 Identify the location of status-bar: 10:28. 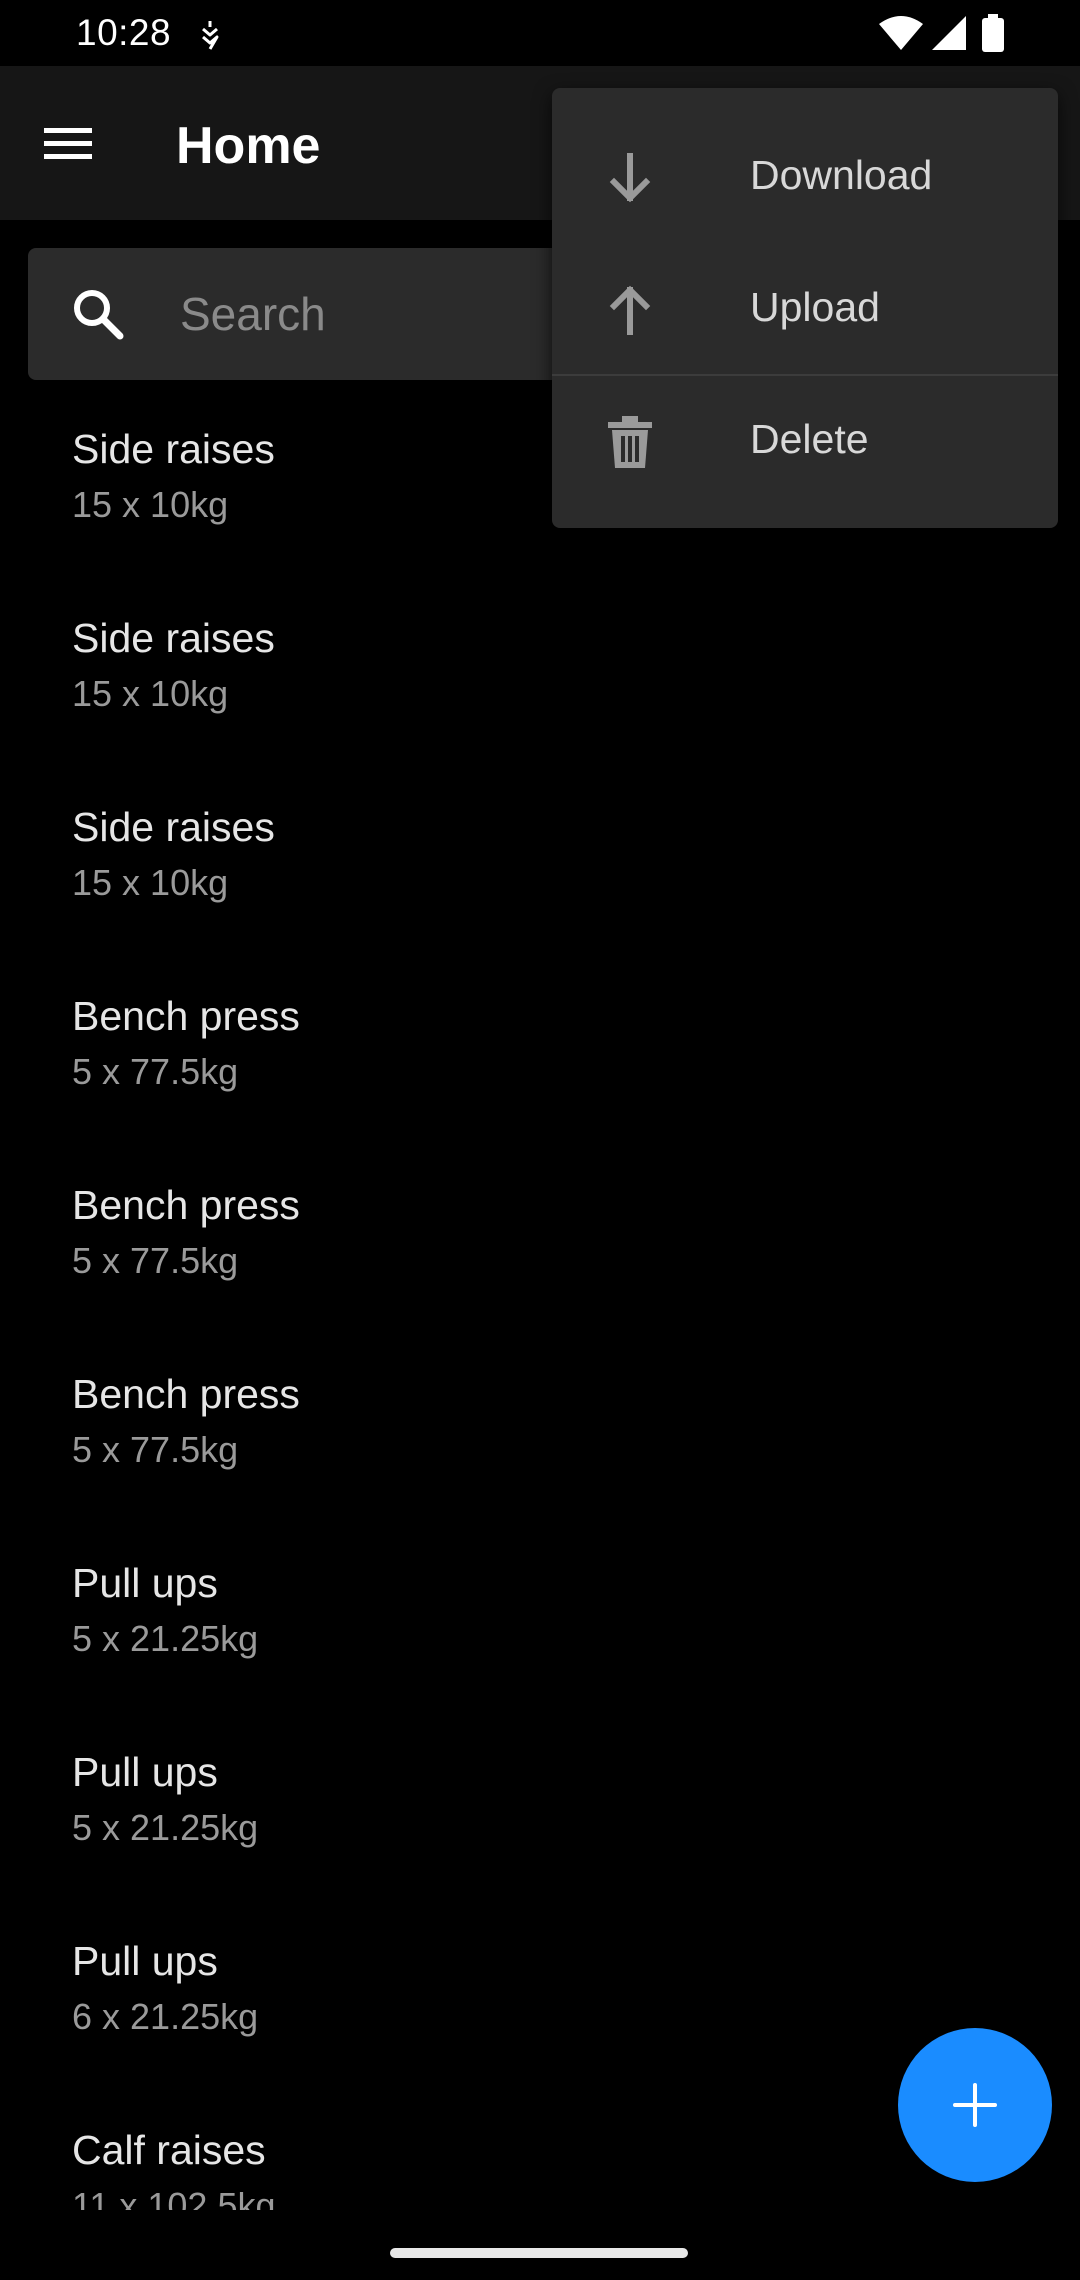
(540, 33).